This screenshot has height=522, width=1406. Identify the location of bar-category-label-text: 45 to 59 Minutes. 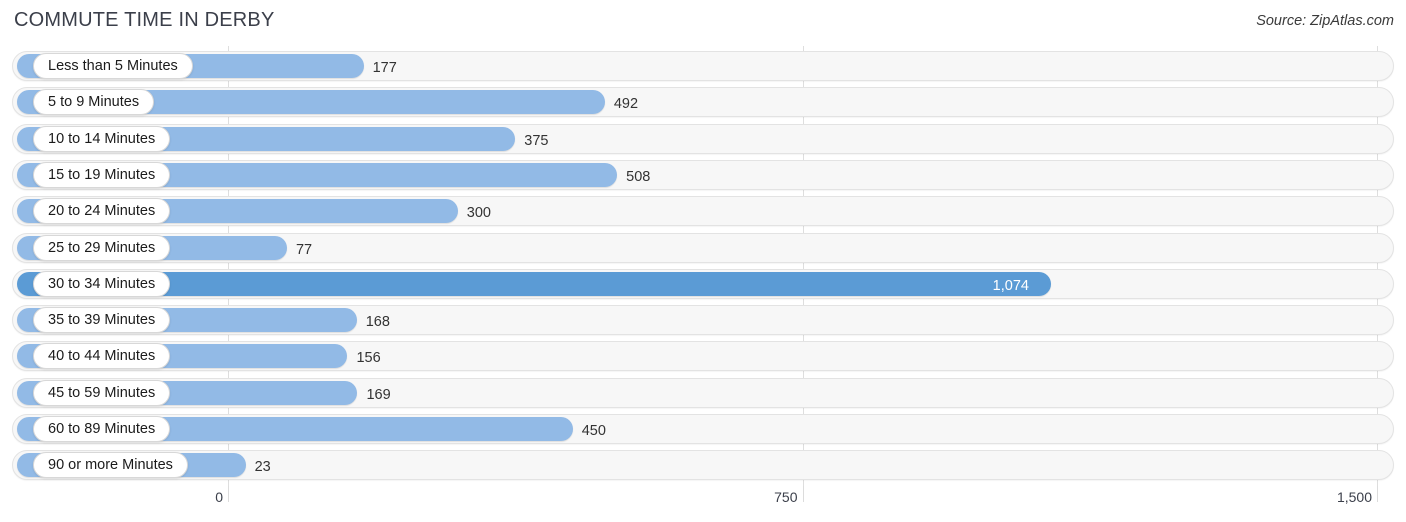
(102, 392).